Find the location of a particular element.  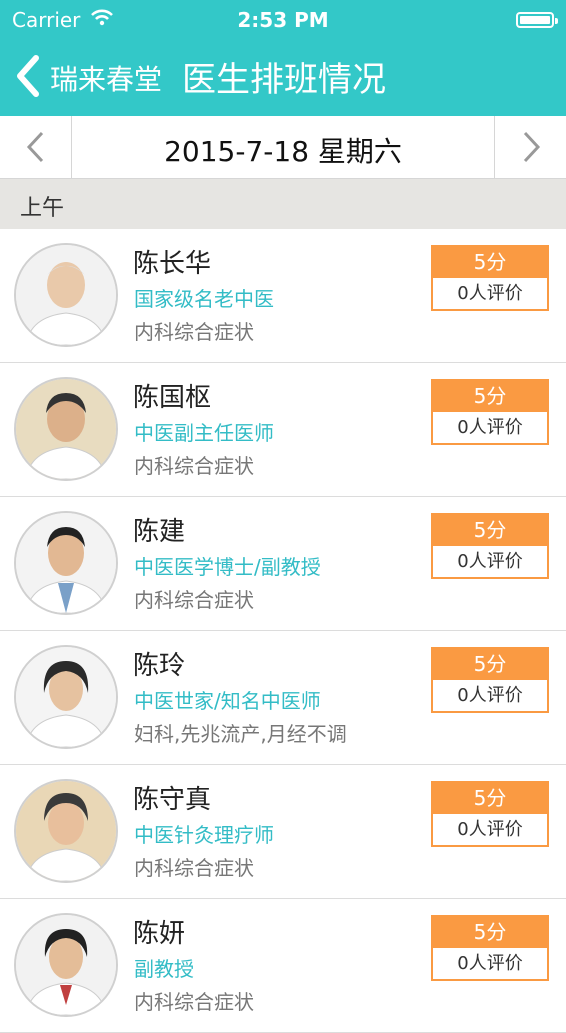

doctor-row: 陈国枢 中医副主任医师 内科综合症状 5分 0人评价 is located at coordinates (283, 430).